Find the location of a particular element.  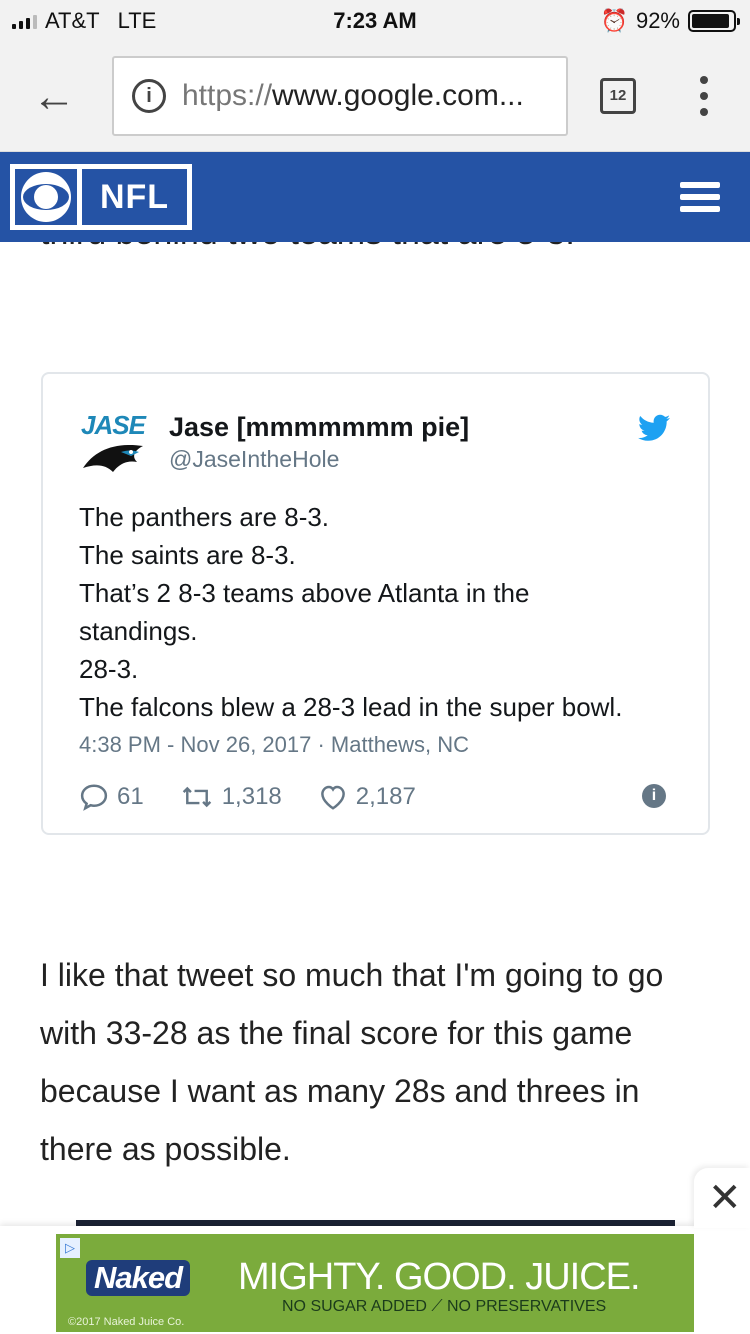

twitter-bird-icon is located at coordinates (654, 428).